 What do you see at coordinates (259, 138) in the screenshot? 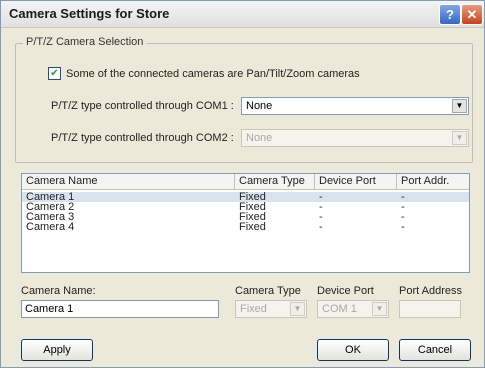
I see `com2-value: None` at bounding box center [259, 138].